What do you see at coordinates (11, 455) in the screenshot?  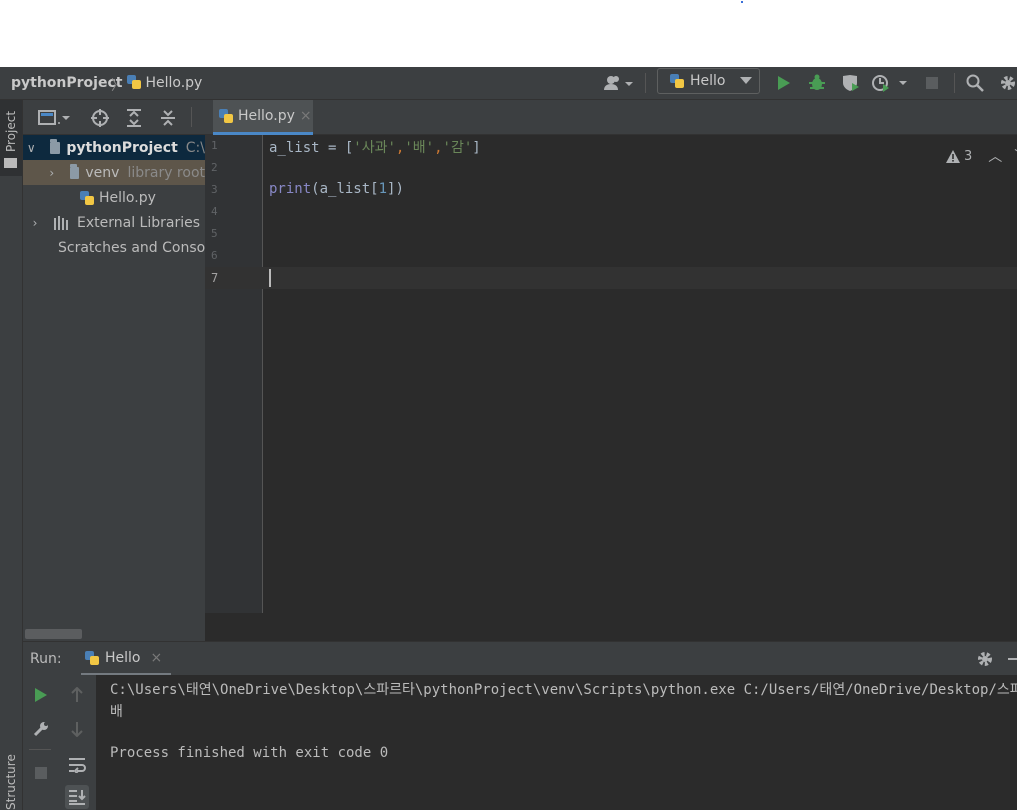 I see `left-tool-strip: Project Structure` at bounding box center [11, 455].